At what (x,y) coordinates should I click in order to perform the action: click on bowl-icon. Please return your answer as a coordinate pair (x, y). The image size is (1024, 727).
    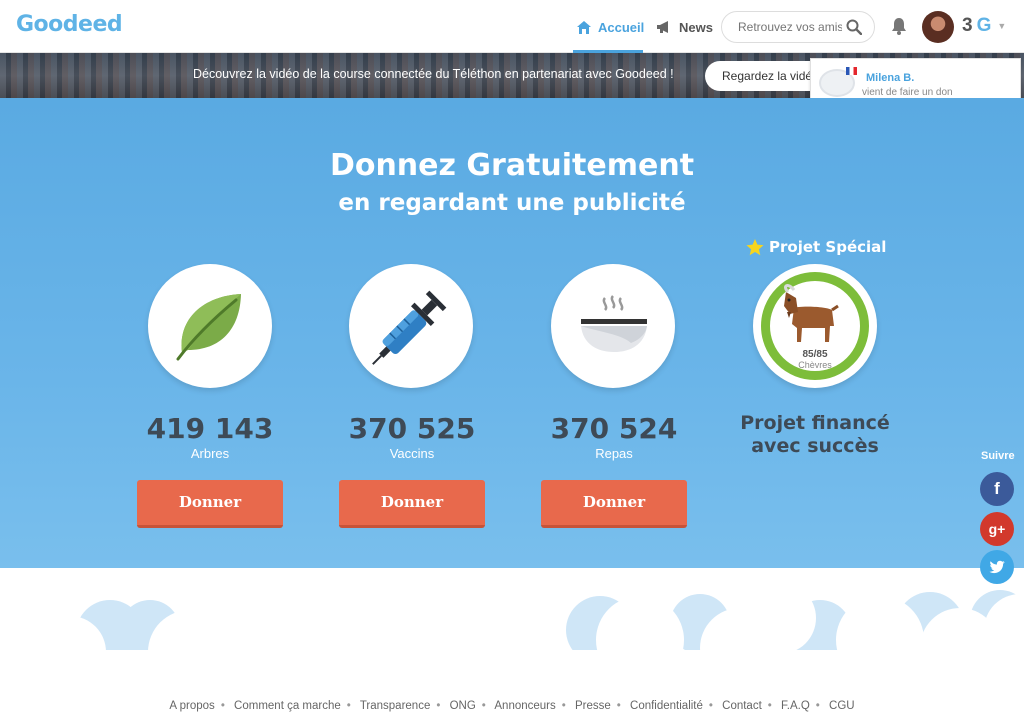
    Looking at the image, I should click on (614, 323).